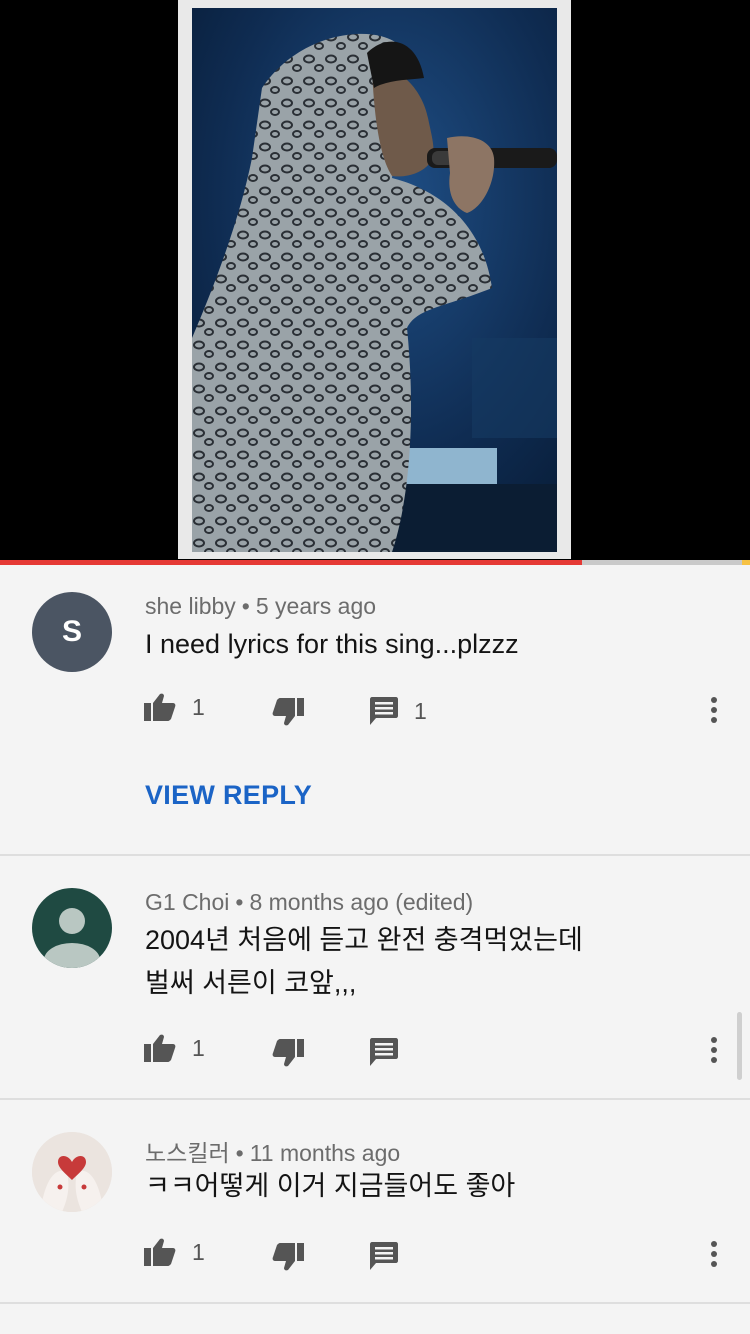 Image resolution: width=750 pixels, height=1334 pixels. I want to click on comment-text: ㅋㅋ어떻게 이거 지금들어도 좋아, so click(330, 1186).